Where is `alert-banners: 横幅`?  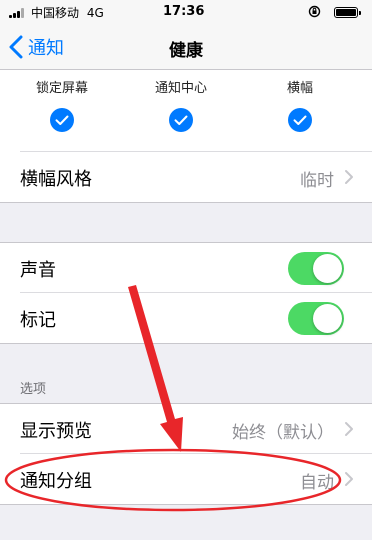
alert-banners: 横幅 is located at coordinates (300, 111).